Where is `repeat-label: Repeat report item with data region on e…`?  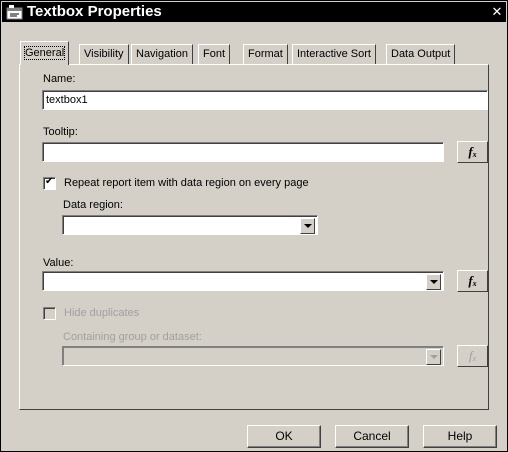
repeat-label: Repeat report item with data region on e… is located at coordinates (186, 183).